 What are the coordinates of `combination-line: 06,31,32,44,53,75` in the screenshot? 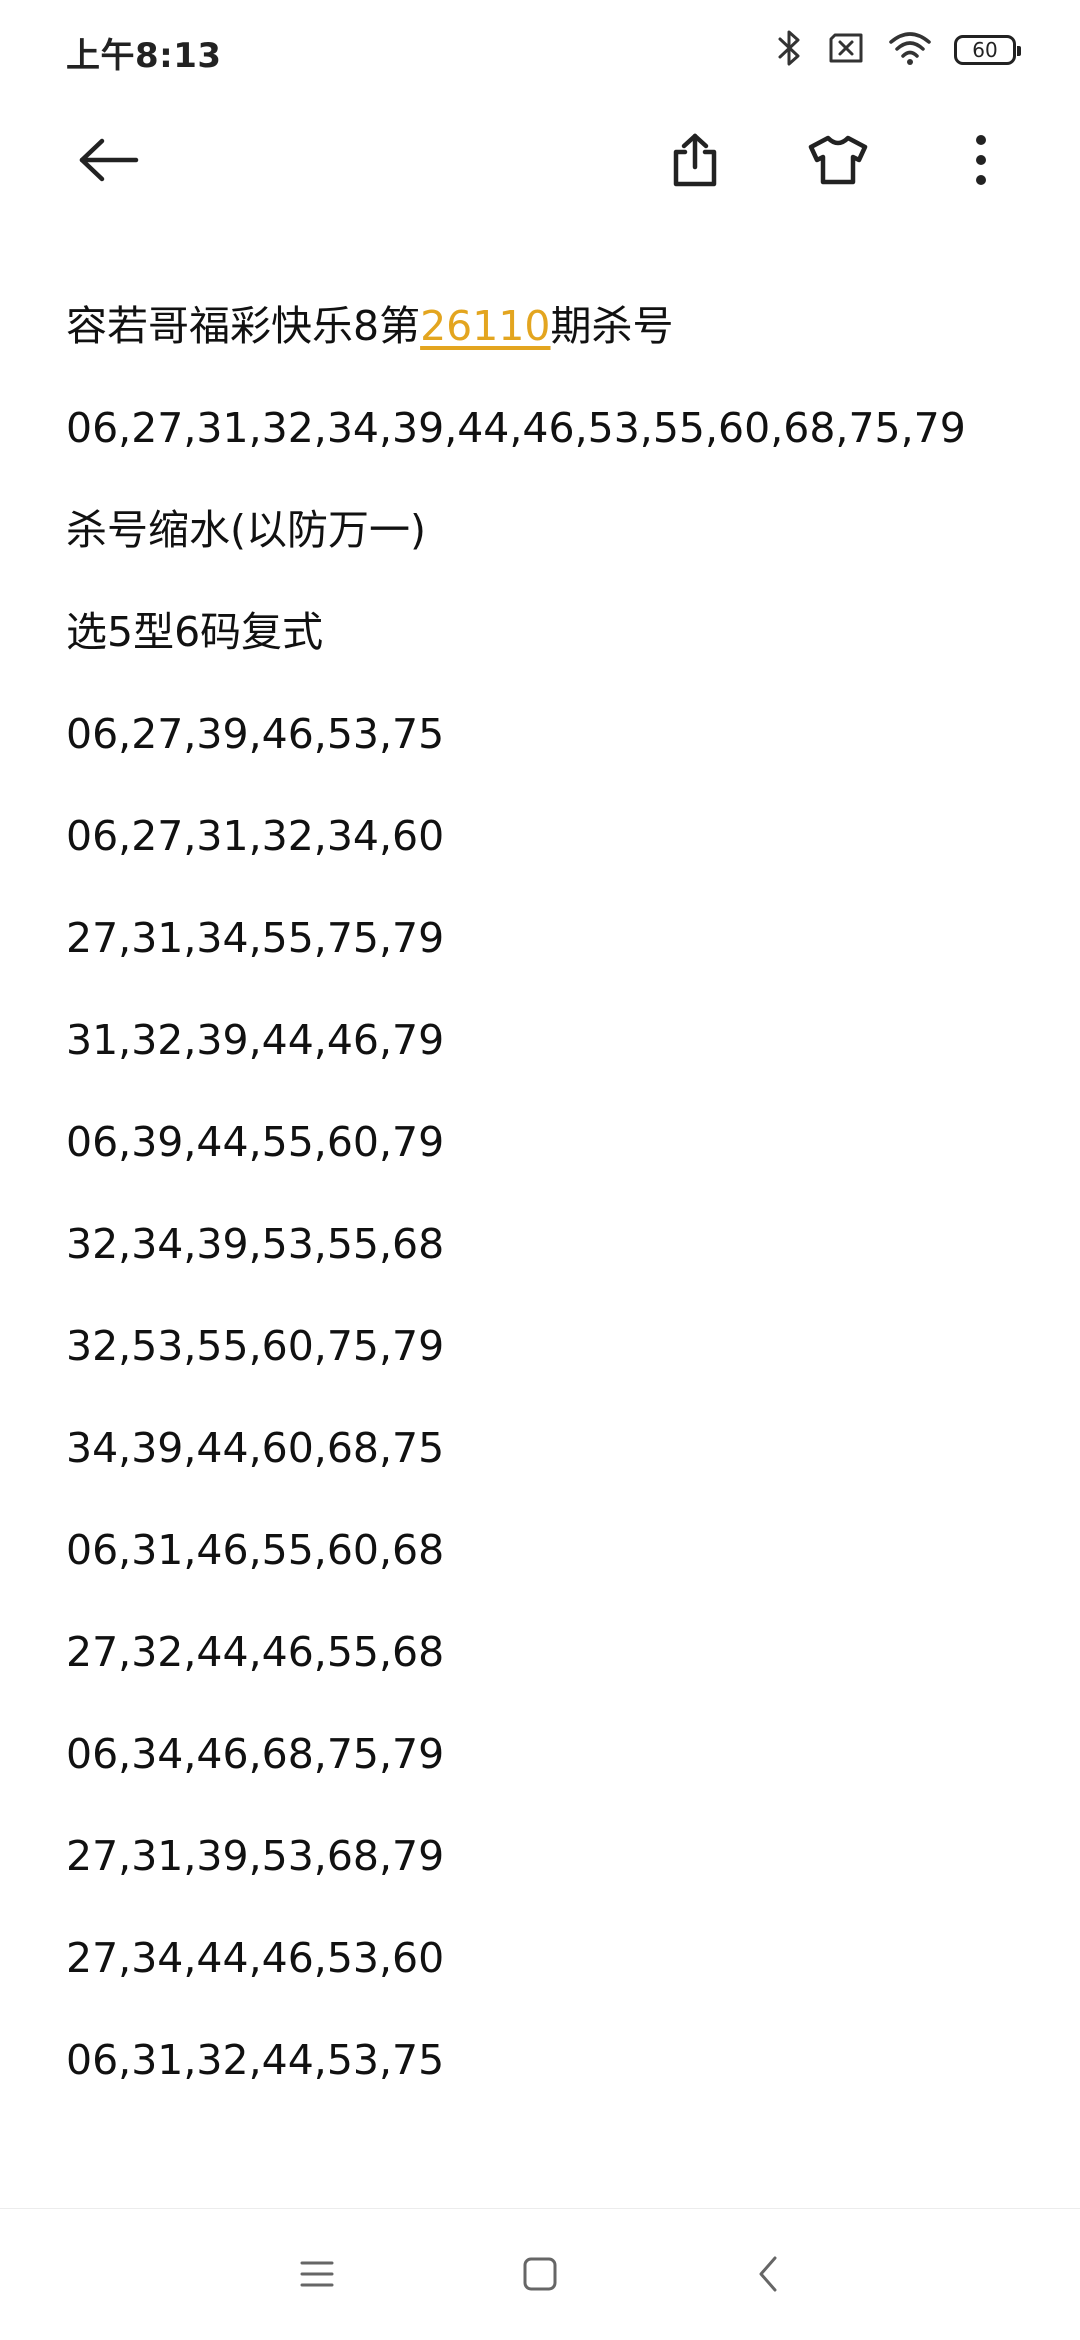 It's located at (255, 2060).